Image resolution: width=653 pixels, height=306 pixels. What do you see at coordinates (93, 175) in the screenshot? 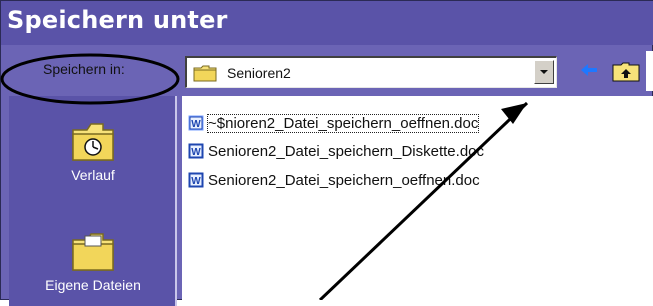
I see `places-label-verlauf: Verlauf` at bounding box center [93, 175].